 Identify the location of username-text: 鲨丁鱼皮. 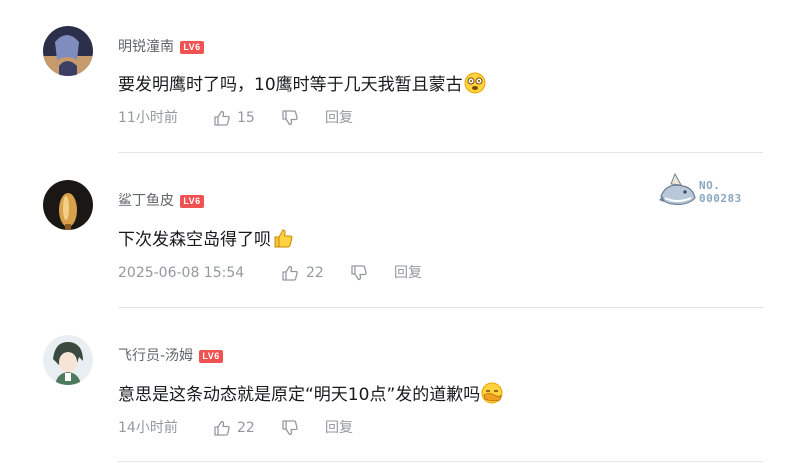
(146, 201).